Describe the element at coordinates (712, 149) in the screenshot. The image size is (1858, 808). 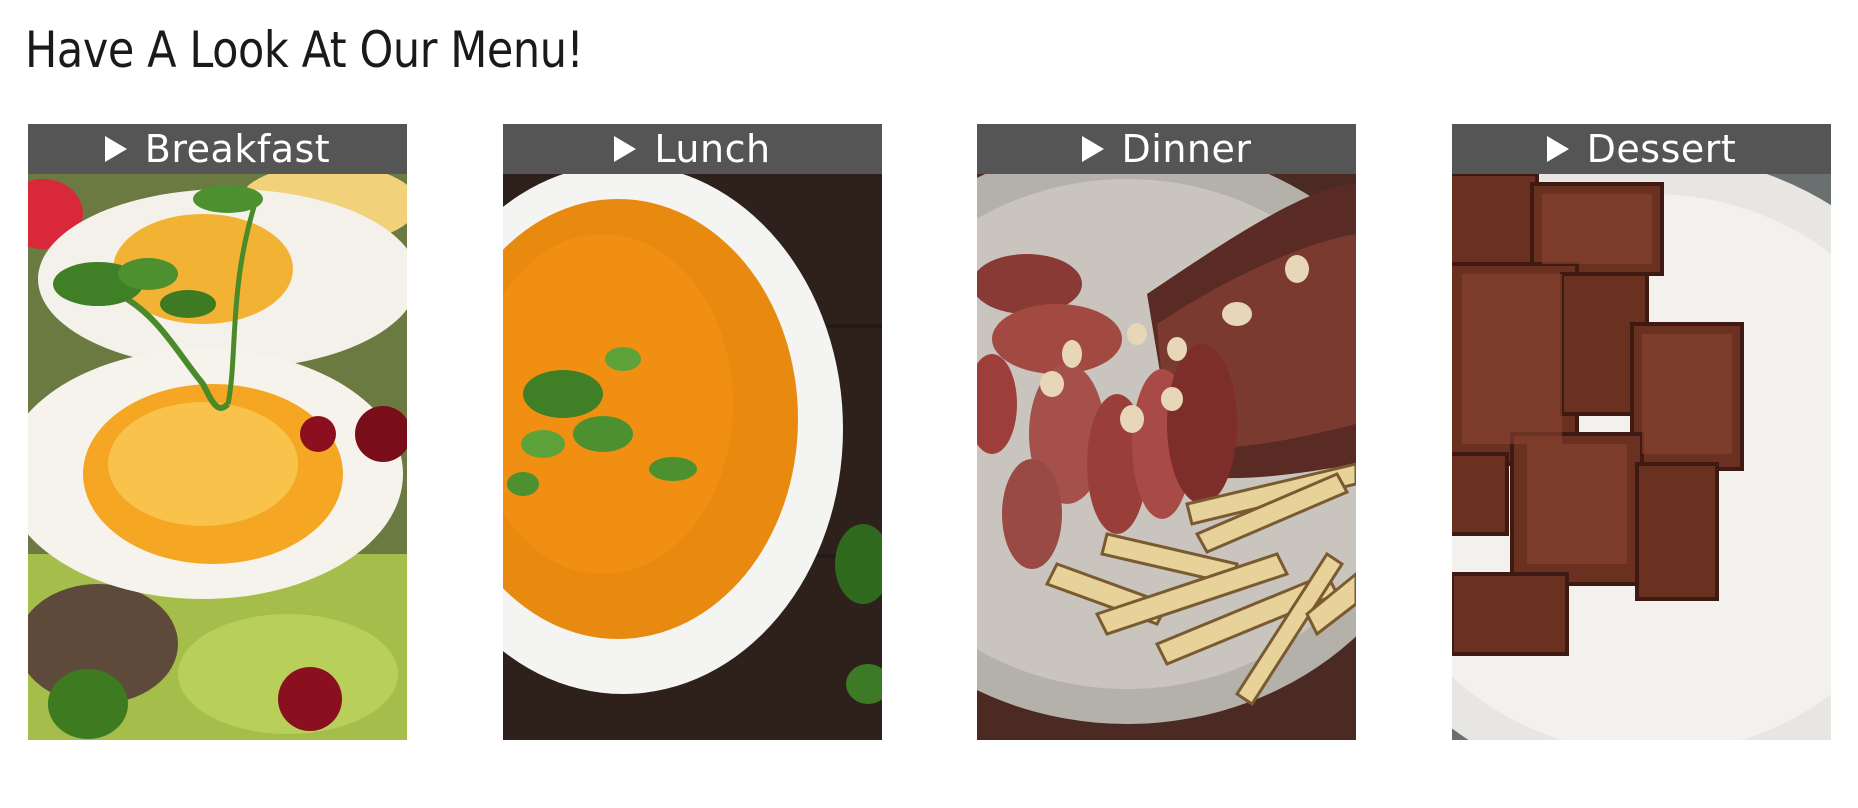
I see `menu-label-lunch: Lunch` at that location.